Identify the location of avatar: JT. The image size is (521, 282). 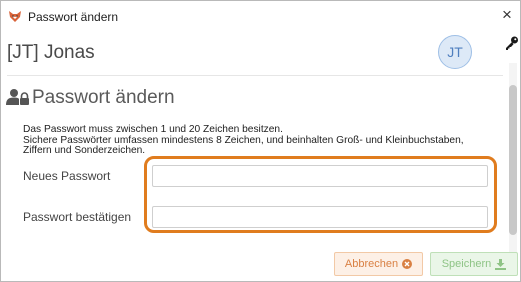
(455, 52).